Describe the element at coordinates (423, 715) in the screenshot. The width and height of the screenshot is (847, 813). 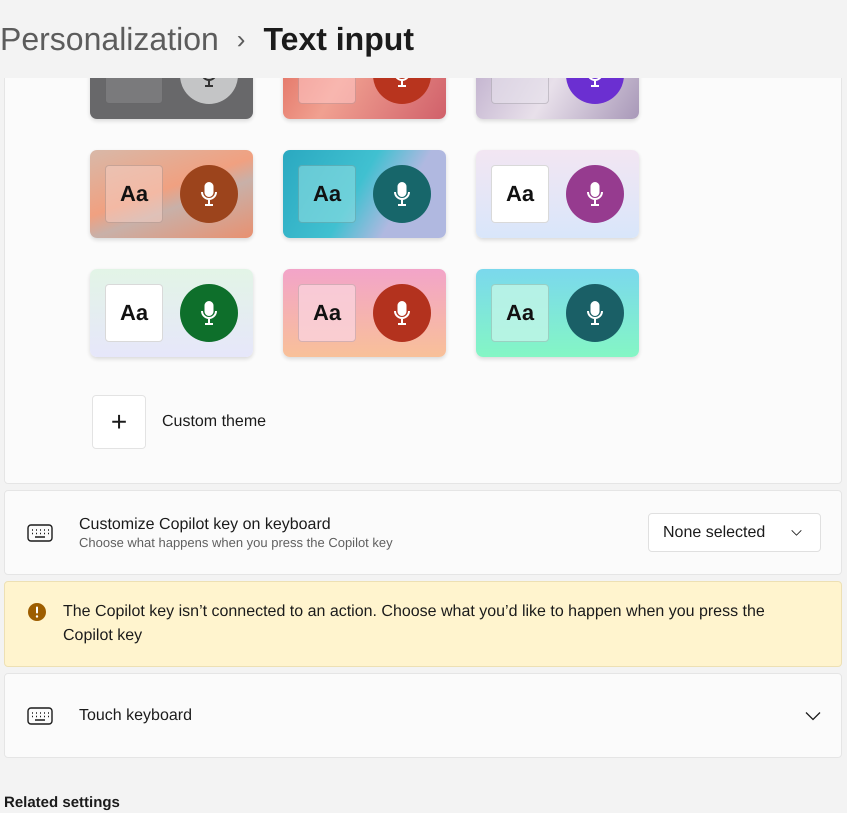
I see `settings-card: Touch keyboard` at that location.